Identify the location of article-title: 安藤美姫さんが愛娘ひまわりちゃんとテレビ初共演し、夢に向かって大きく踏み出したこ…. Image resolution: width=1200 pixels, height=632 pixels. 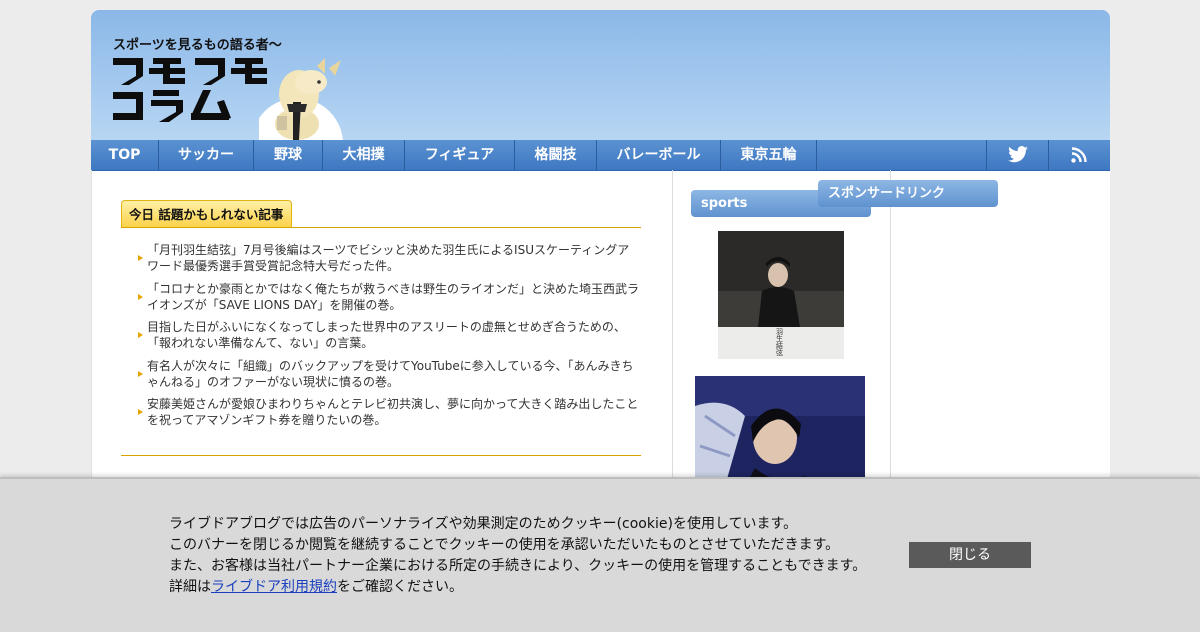
(392, 412).